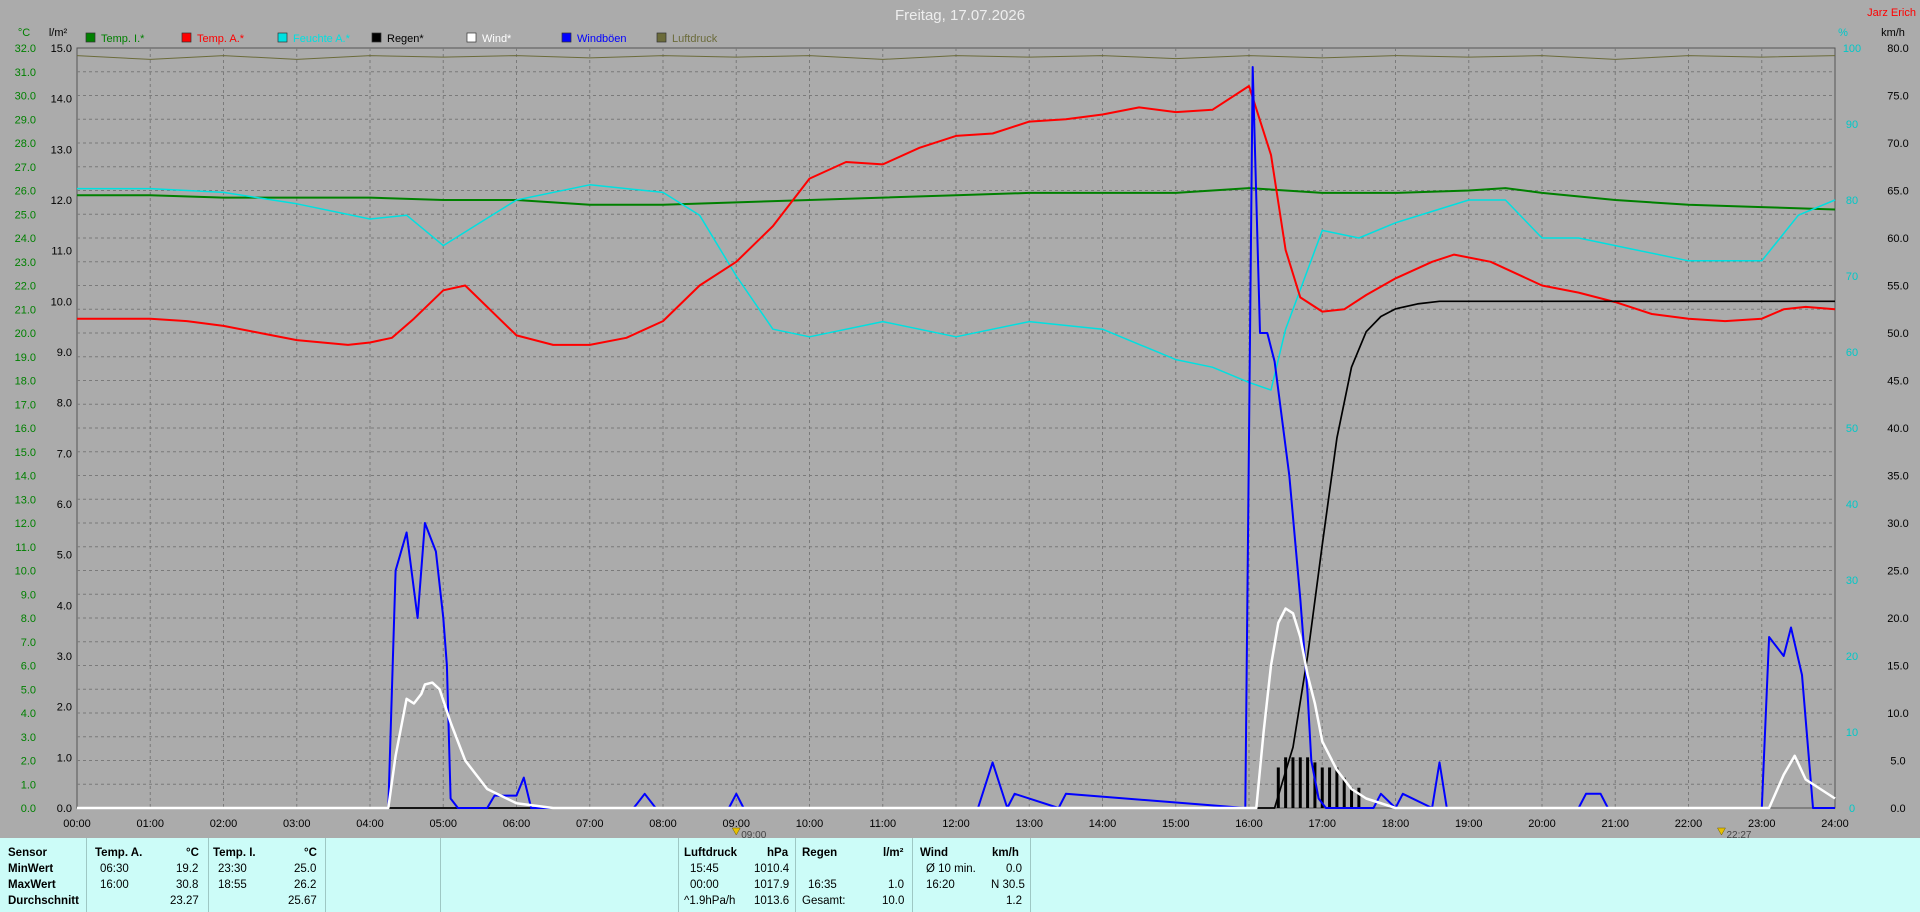  Describe the element at coordinates (114, 885) in the screenshot. I see `temp-a-max-time: 16:00` at that location.